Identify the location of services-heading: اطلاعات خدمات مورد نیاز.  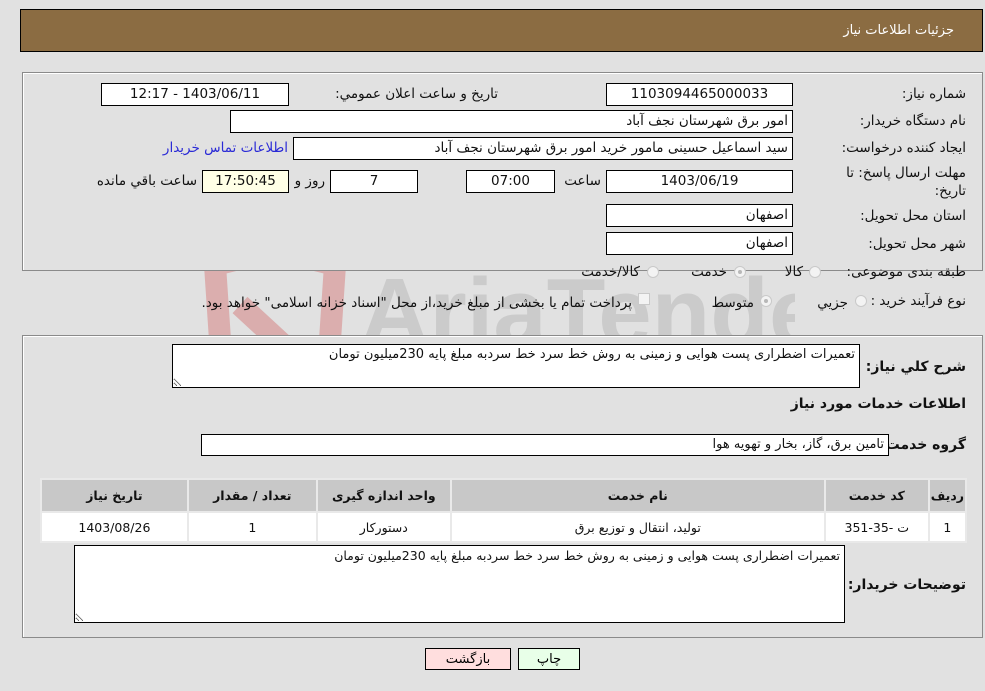
(878, 404).